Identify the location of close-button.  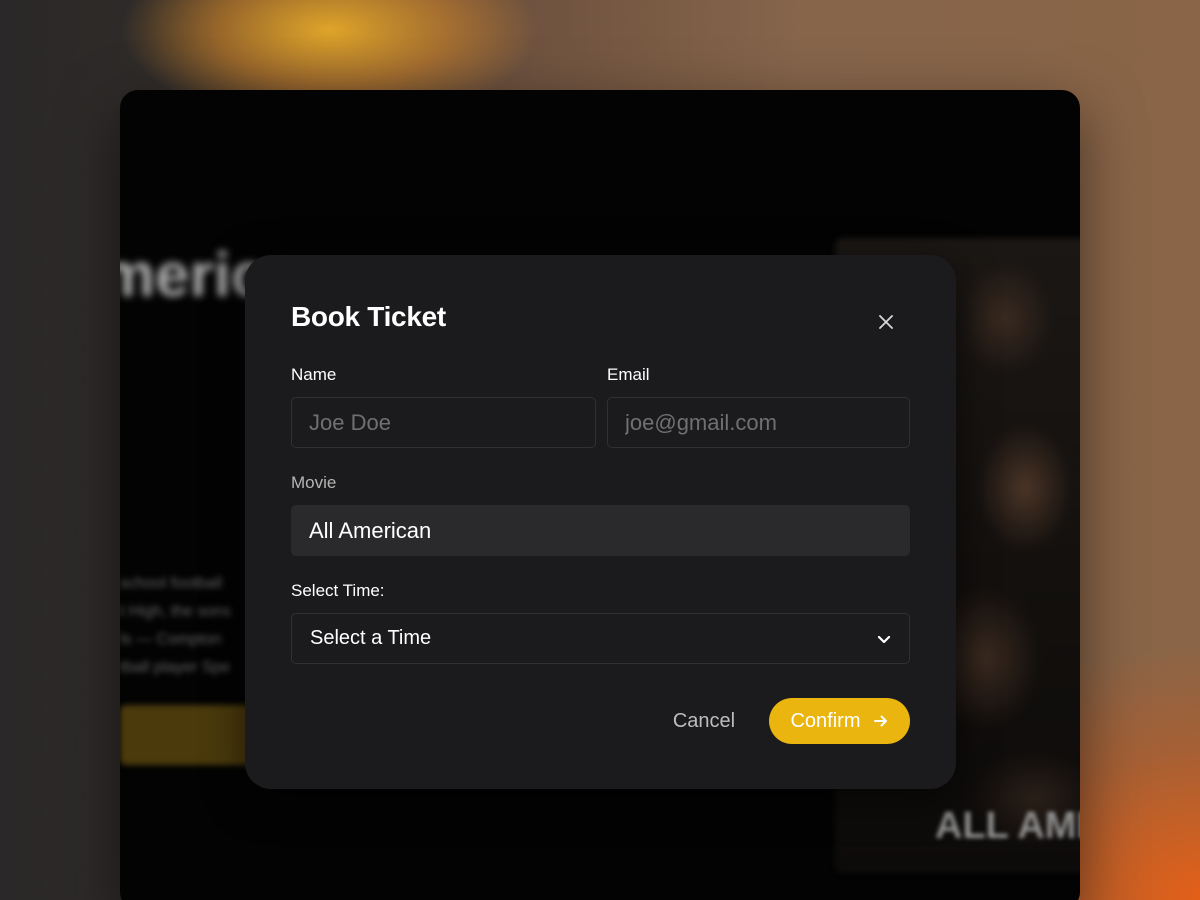
(886, 322).